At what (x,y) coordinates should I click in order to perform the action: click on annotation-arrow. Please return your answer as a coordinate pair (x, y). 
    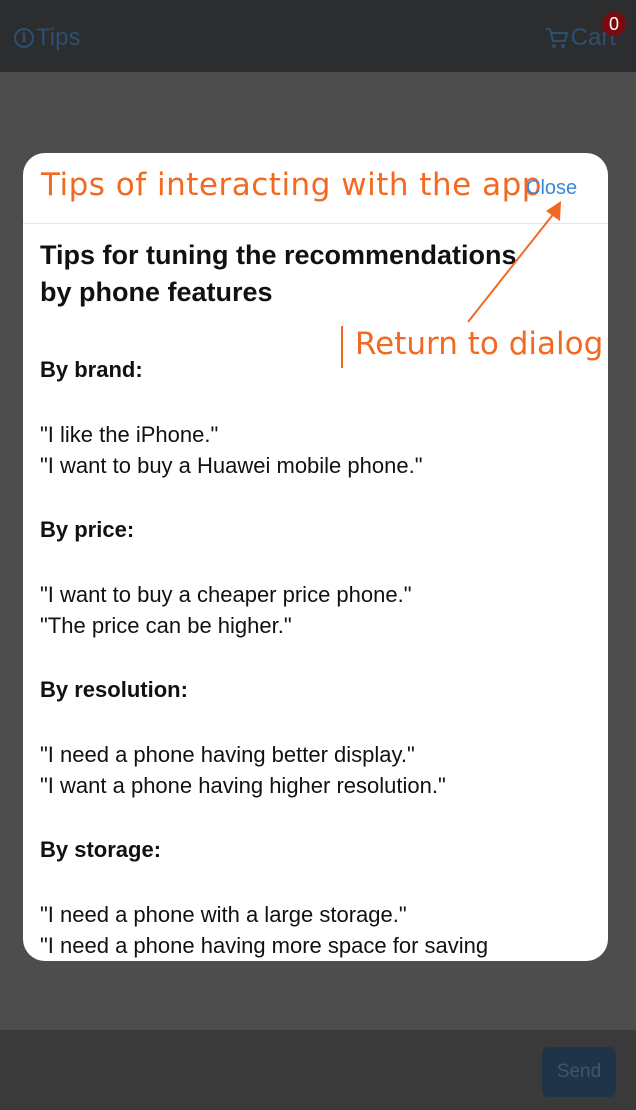
    Looking at the image, I should click on (514, 262).